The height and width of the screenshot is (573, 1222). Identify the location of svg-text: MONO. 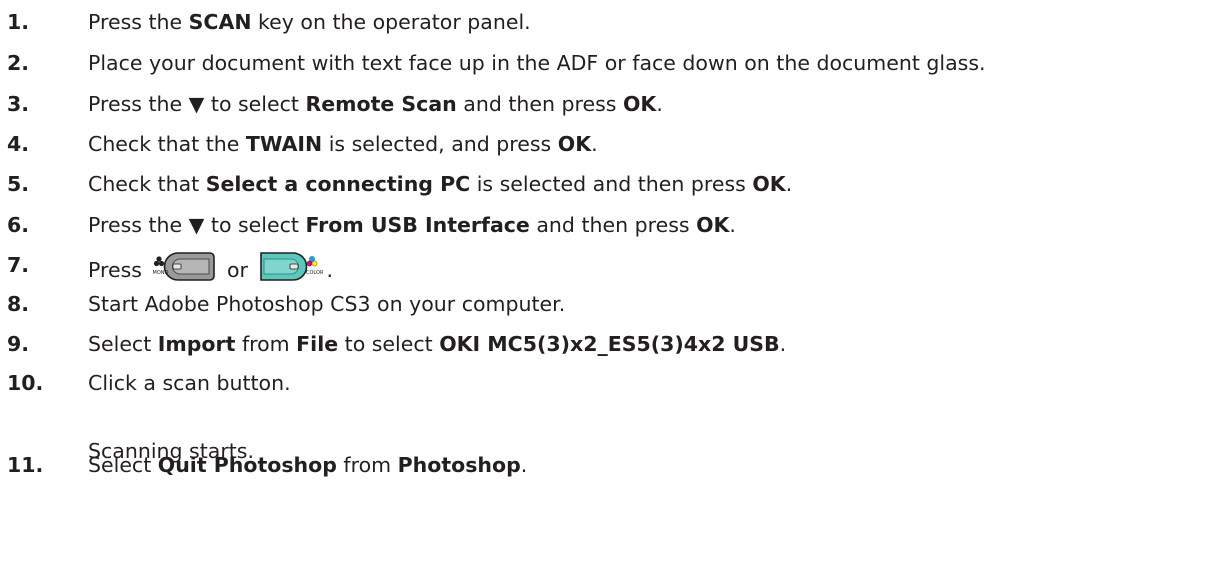
(161, 273).